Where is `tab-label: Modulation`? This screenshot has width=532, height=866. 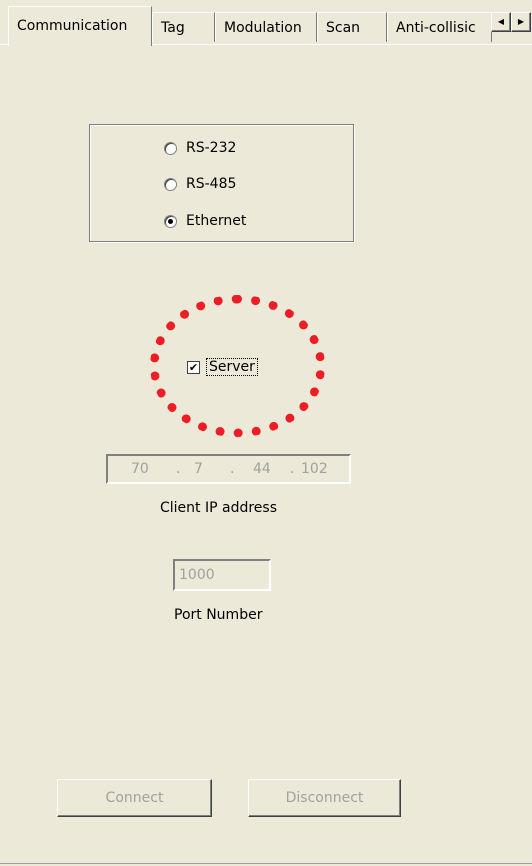
tab-label: Modulation is located at coordinates (263, 28).